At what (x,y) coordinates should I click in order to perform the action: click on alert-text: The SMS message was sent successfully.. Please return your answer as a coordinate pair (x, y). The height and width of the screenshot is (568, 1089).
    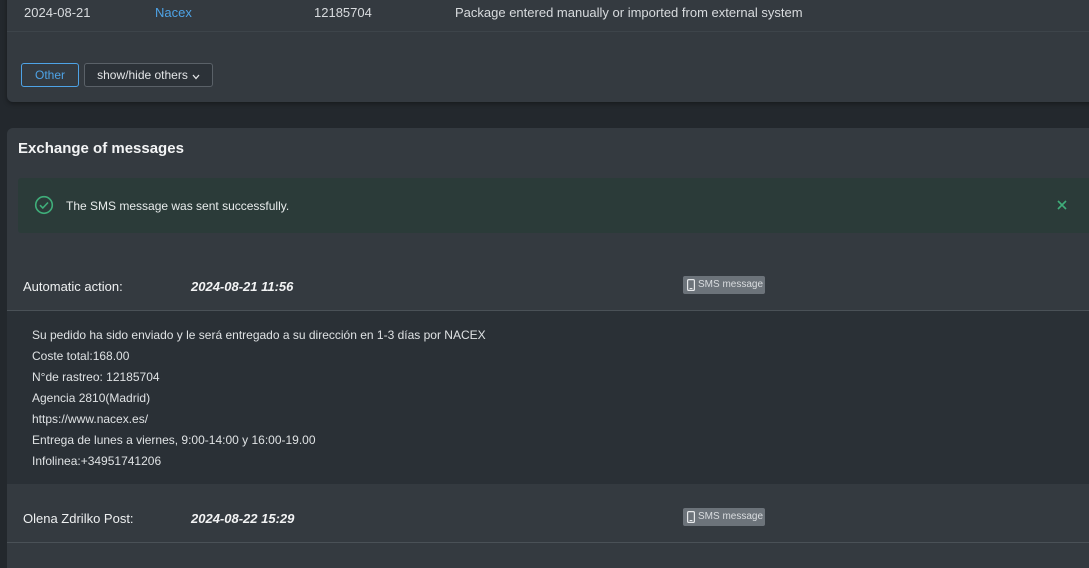
    Looking at the image, I should click on (178, 206).